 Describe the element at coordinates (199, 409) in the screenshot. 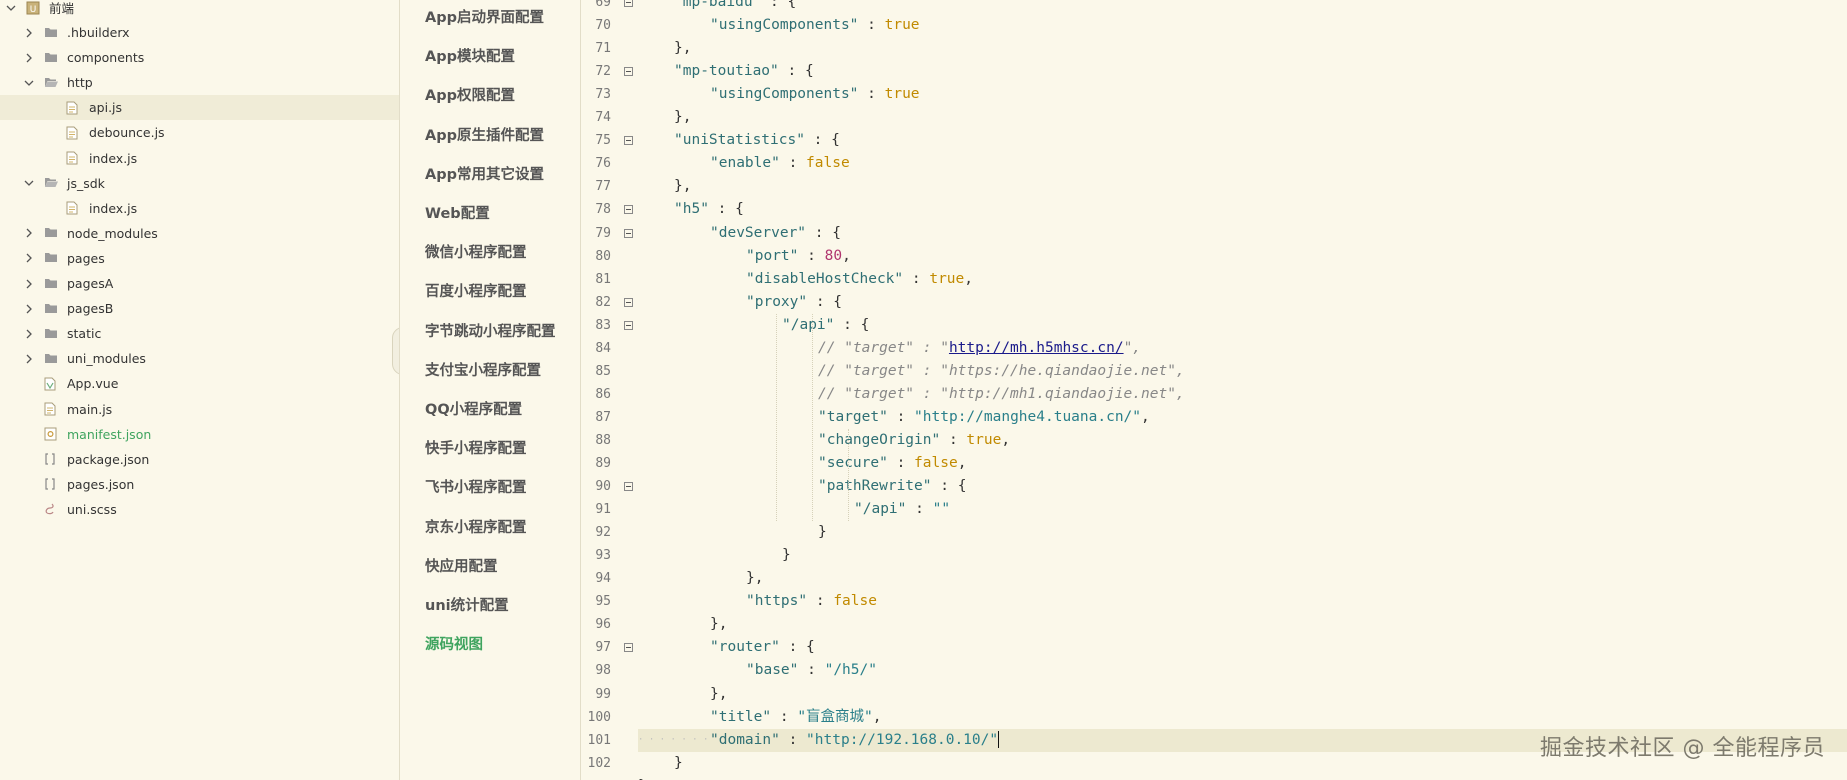

I see `tree-file-item: main.js` at that location.